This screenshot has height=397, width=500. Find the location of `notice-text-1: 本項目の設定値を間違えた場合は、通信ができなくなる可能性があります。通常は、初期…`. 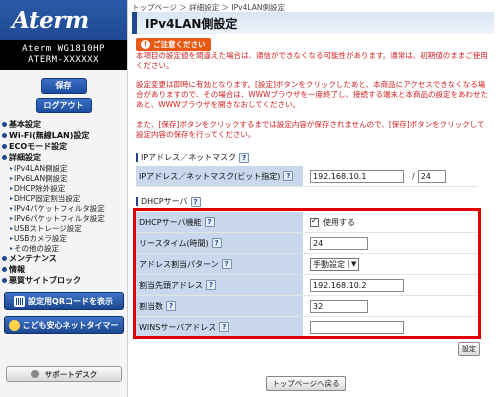

notice-text-1: 本項目の設定値を間違えた場合は、通信ができなくなる可能性があります。通常は、初期… is located at coordinates (312, 60).